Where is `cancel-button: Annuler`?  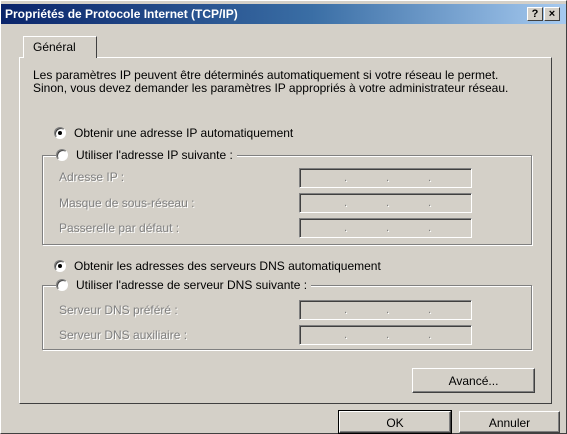 cancel-button: Annuler is located at coordinates (509, 422).